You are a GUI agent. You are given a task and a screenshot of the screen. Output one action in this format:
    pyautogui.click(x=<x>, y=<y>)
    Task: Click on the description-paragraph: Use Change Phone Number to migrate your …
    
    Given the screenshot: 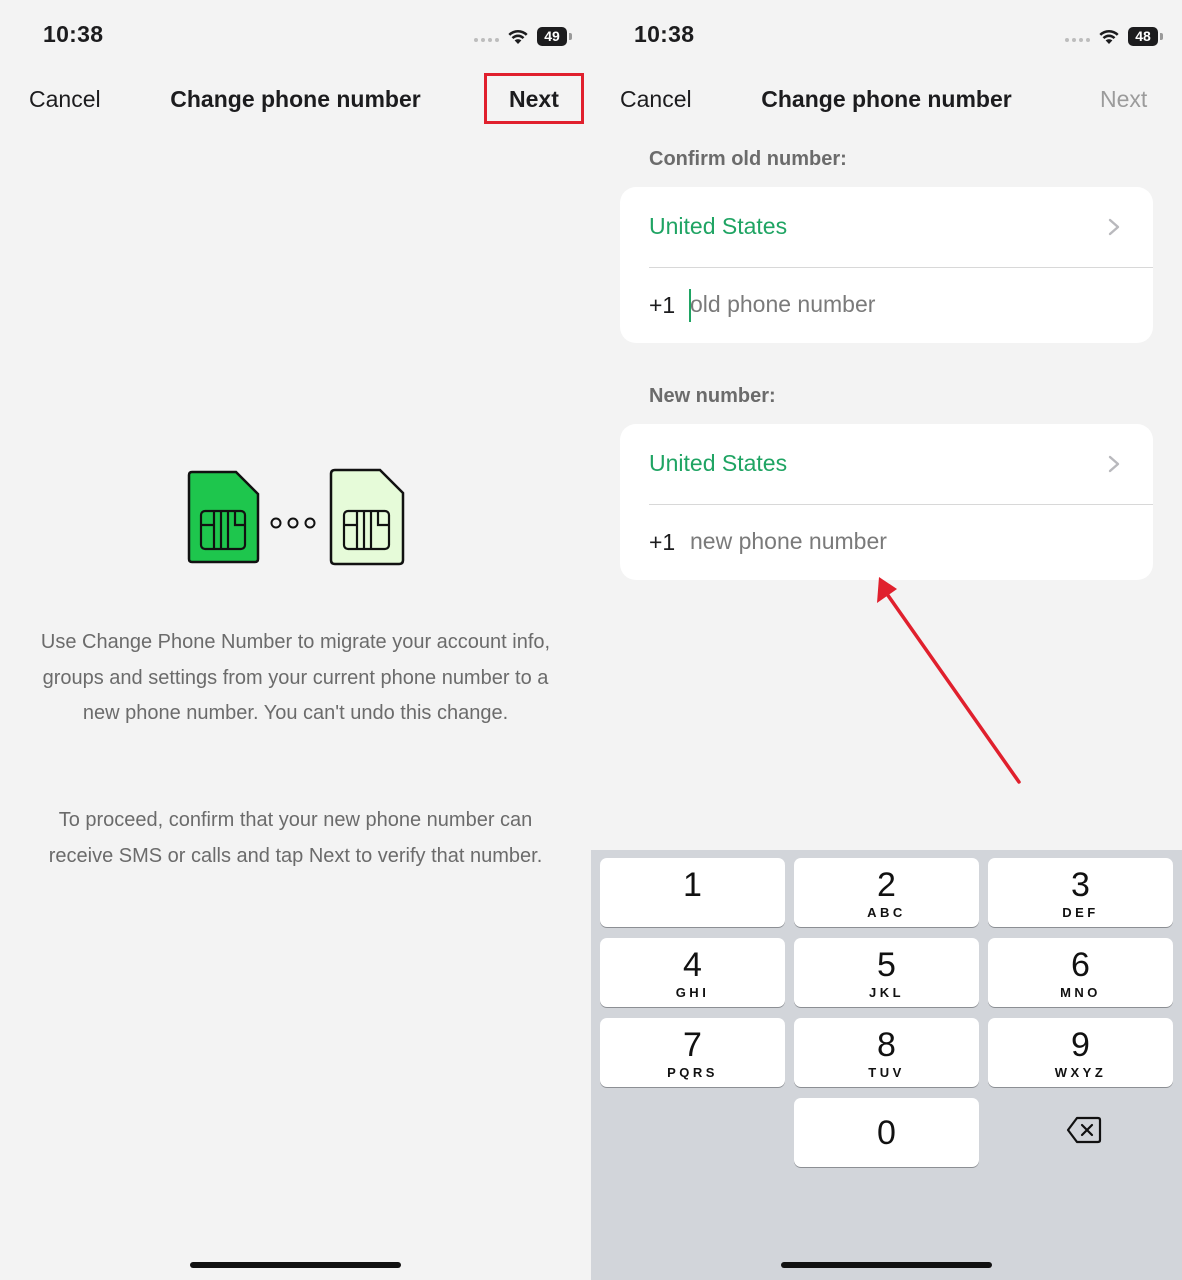 What is the action you would take?
    pyautogui.click(x=295, y=678)
    